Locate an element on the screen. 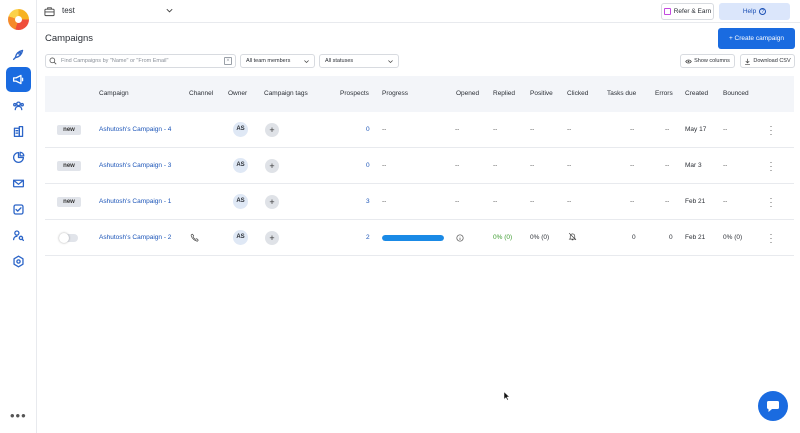 This screenshot has width=800, height=433. building-icon is located at coordinates (18, 131).